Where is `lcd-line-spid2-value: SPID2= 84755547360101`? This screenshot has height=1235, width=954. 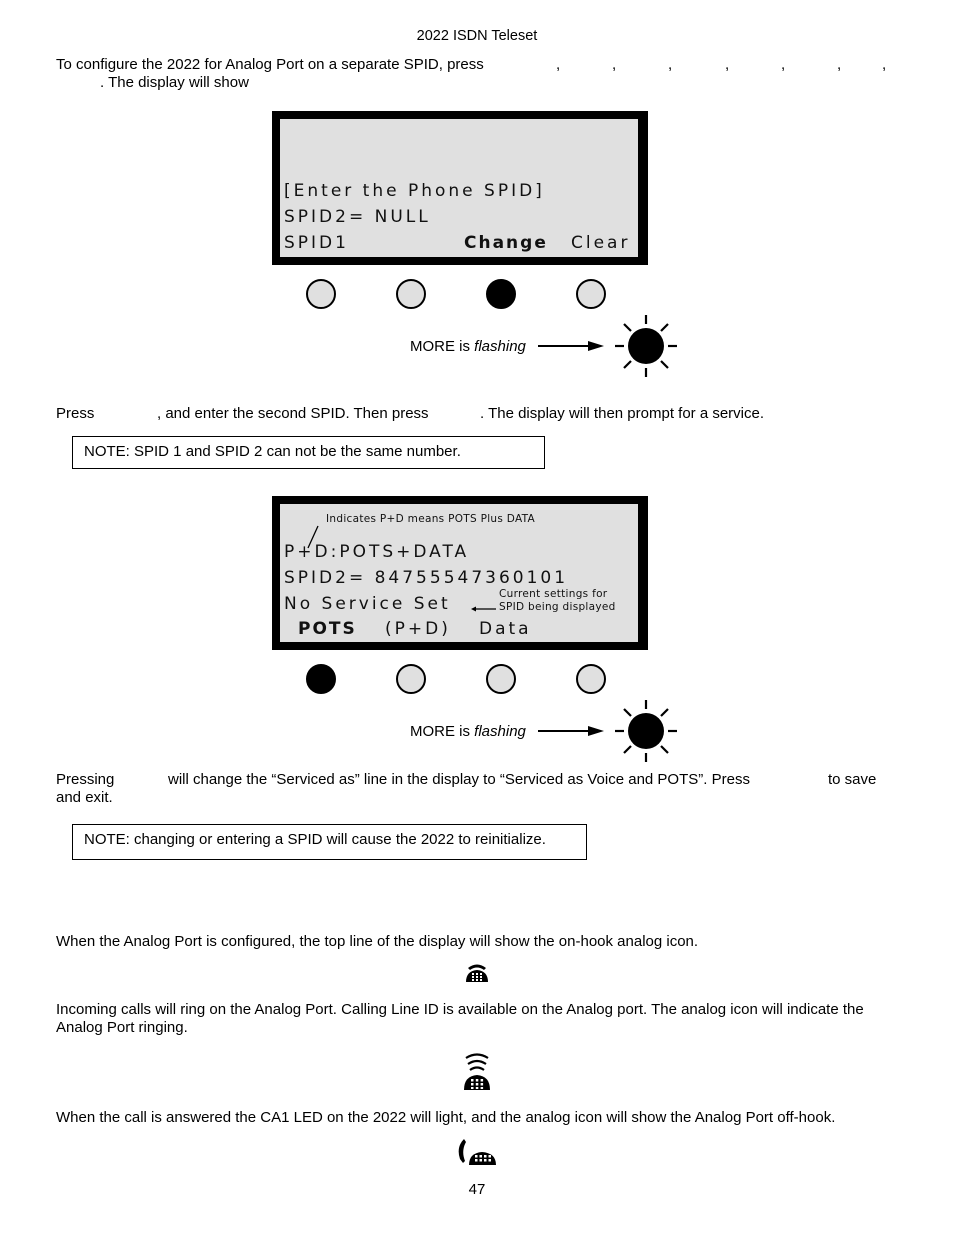 lcd-line-spid2-value: SPID2= 84755547360101 is located at coordinates (426, 578).